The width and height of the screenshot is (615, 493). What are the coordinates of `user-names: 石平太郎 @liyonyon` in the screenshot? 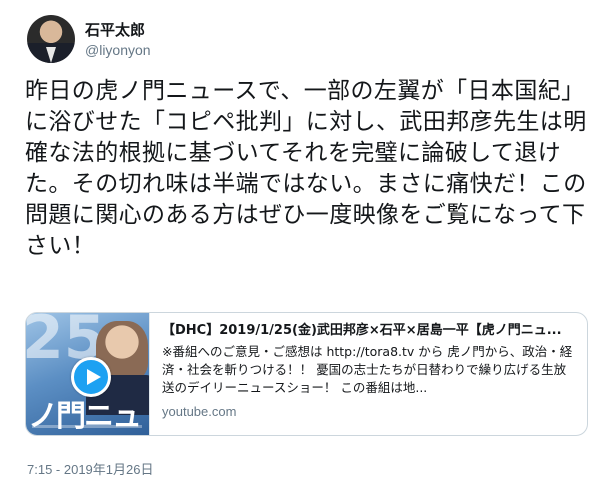 It's located at (118, 39).